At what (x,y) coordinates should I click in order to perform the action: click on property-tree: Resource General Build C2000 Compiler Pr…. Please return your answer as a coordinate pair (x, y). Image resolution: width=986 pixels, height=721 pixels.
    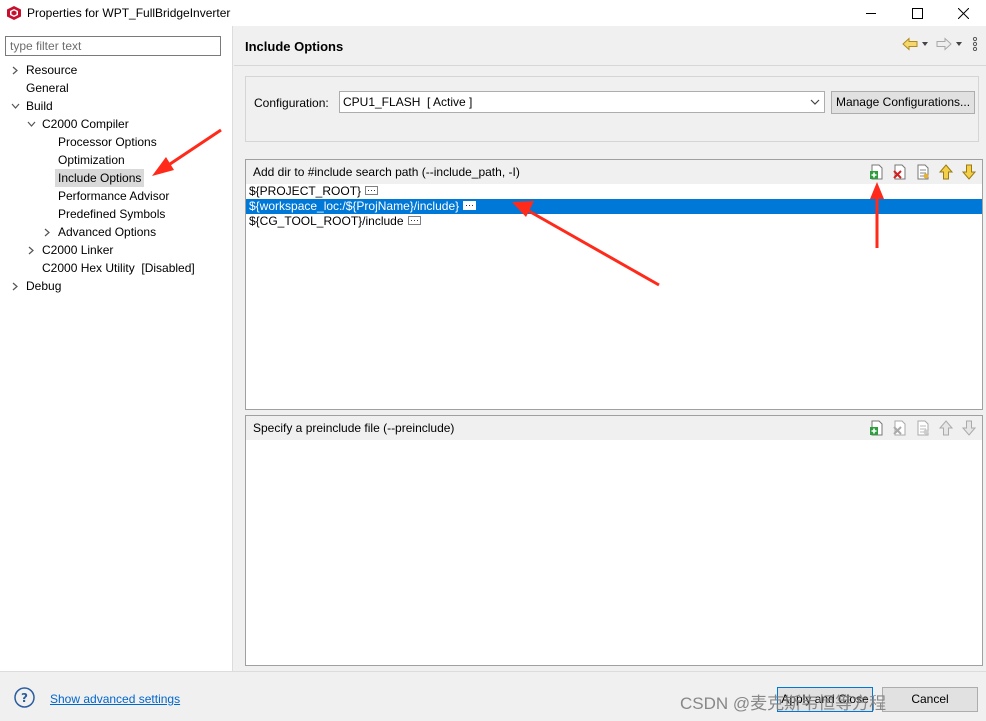
    Looking at the image, I should click on (116, 178).